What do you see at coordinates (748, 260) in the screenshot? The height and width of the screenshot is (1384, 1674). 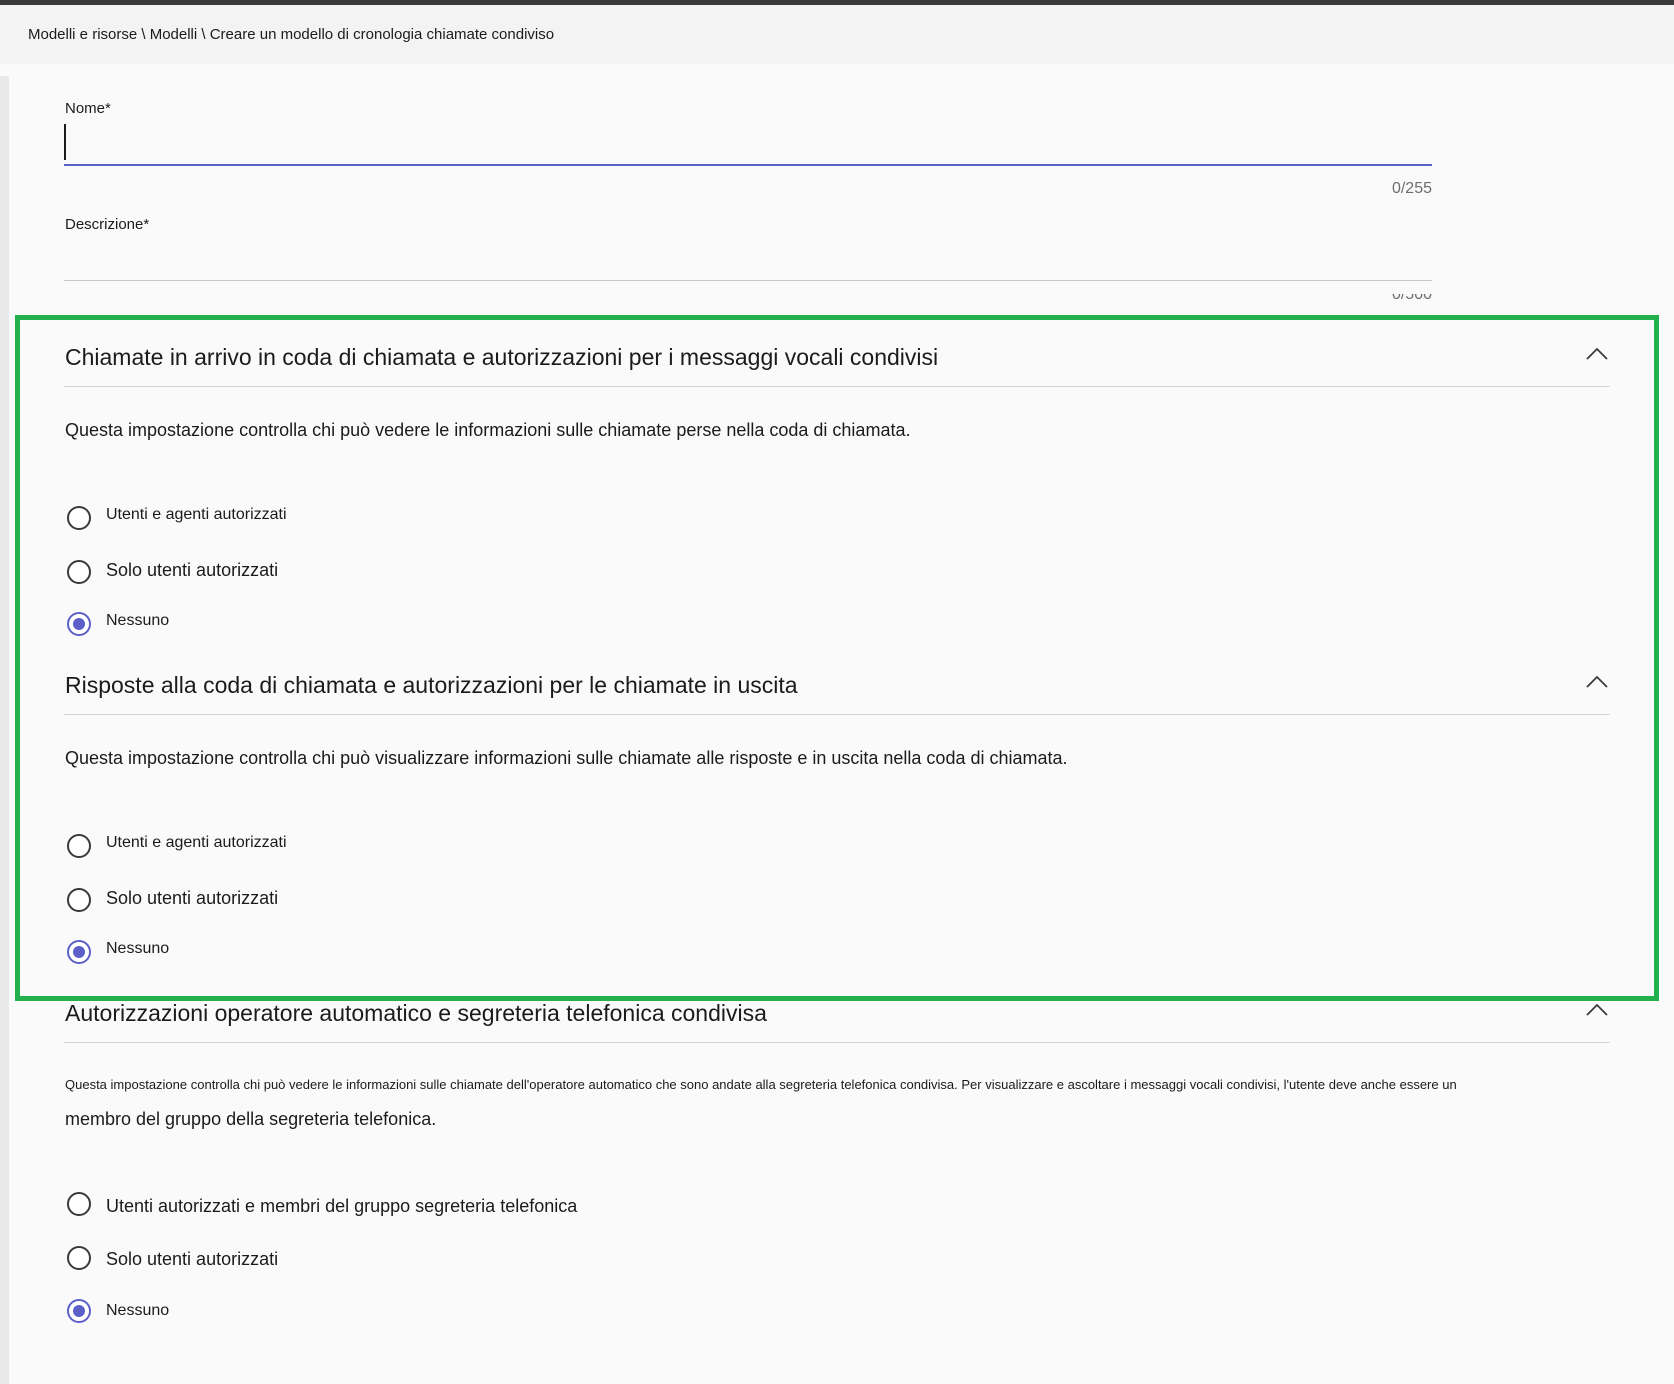 I see `description-input` at bounding box center [748, 260].